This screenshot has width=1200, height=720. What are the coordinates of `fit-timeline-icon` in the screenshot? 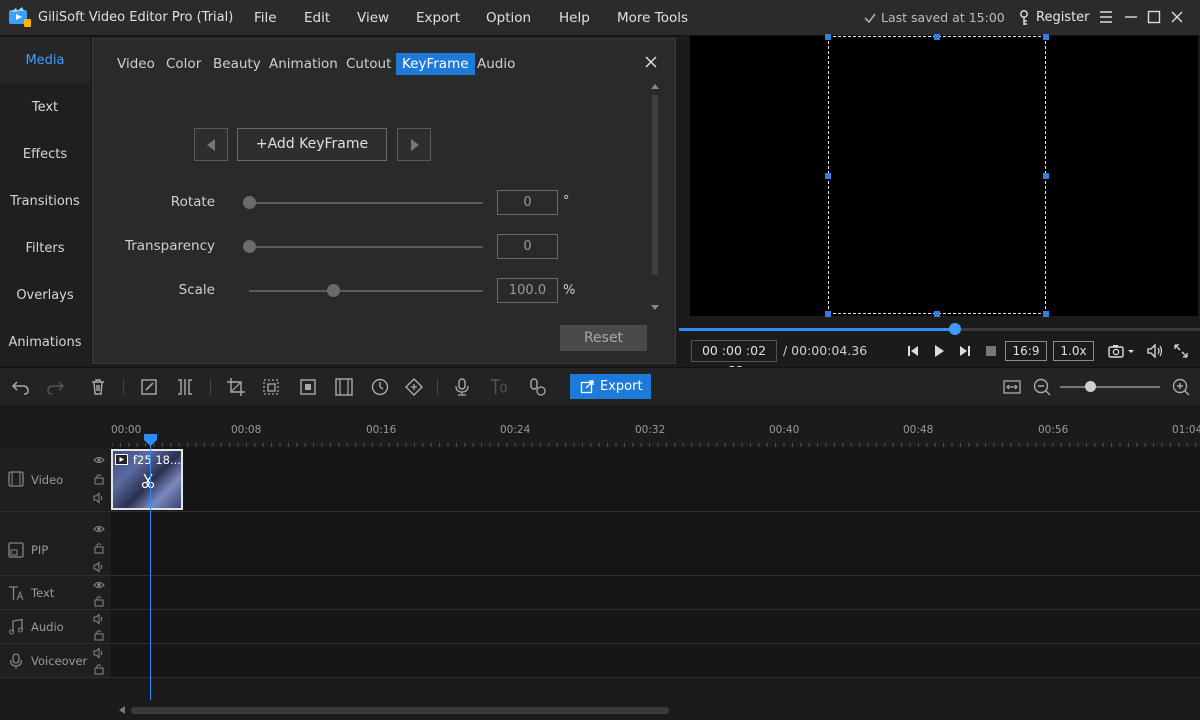 It's located at (1012, 387).